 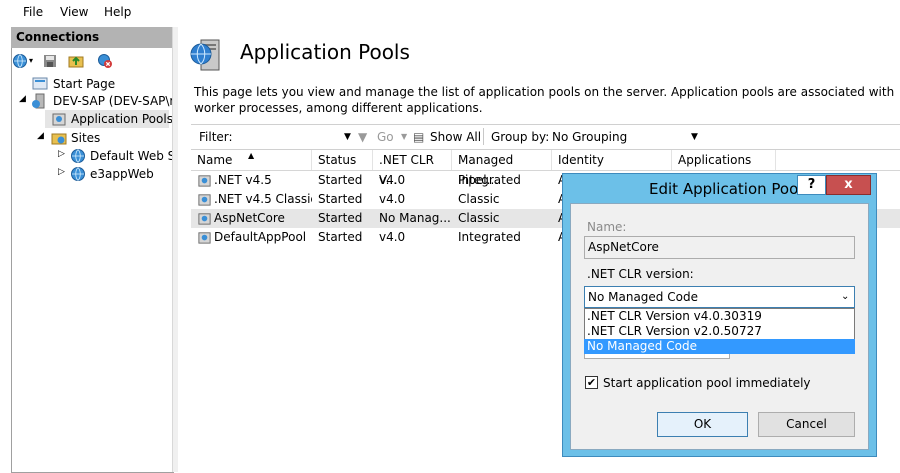 What do you see at coordinates (643, 297) in the screenshot?
I see `clr-version-selected-value: No Managed Code` at bounding box center [643, 297].